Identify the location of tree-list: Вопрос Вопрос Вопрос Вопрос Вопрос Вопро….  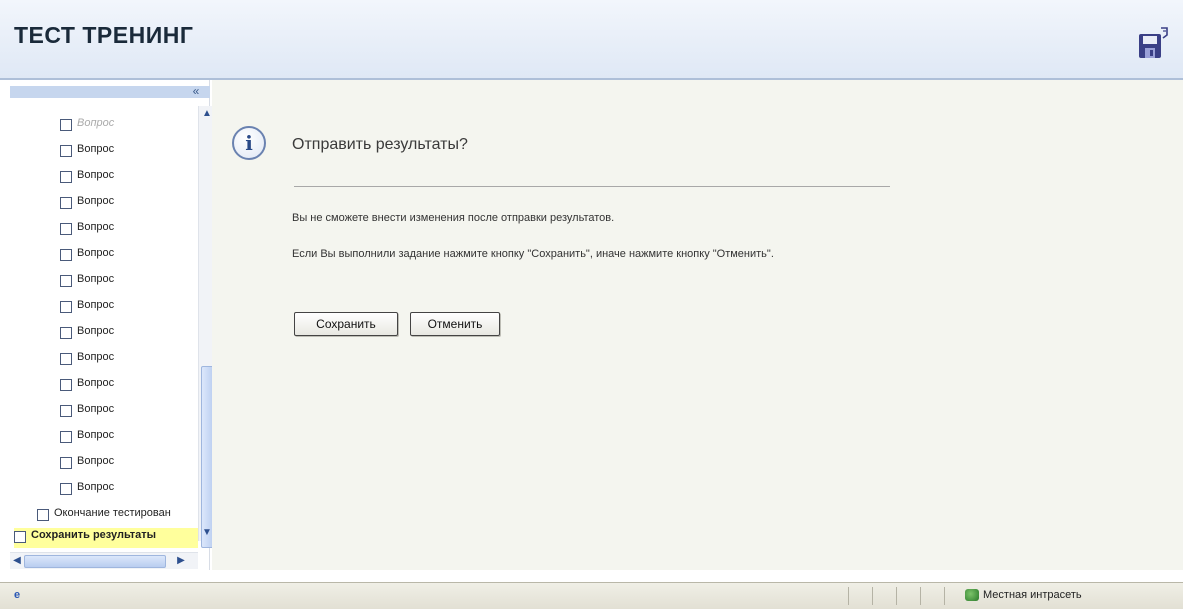
(105, 312).